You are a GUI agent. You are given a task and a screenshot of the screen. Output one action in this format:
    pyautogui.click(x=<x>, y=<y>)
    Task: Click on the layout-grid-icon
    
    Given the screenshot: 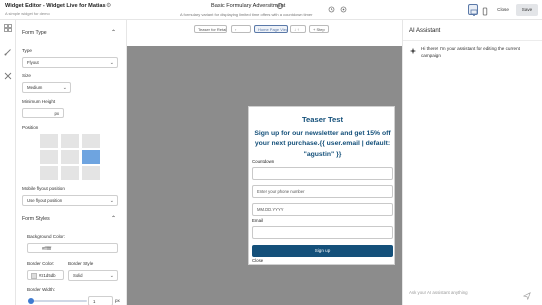 What is the action you would take?
    pyautogui.click(x=8, y=28)
    